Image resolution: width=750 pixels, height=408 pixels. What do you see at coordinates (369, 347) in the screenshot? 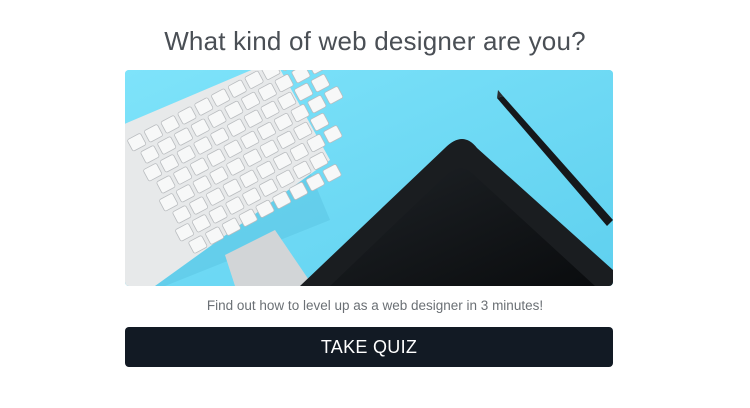
I see `take-quiz-button: TAKE QUIZ` at bounding box center [369, 347].